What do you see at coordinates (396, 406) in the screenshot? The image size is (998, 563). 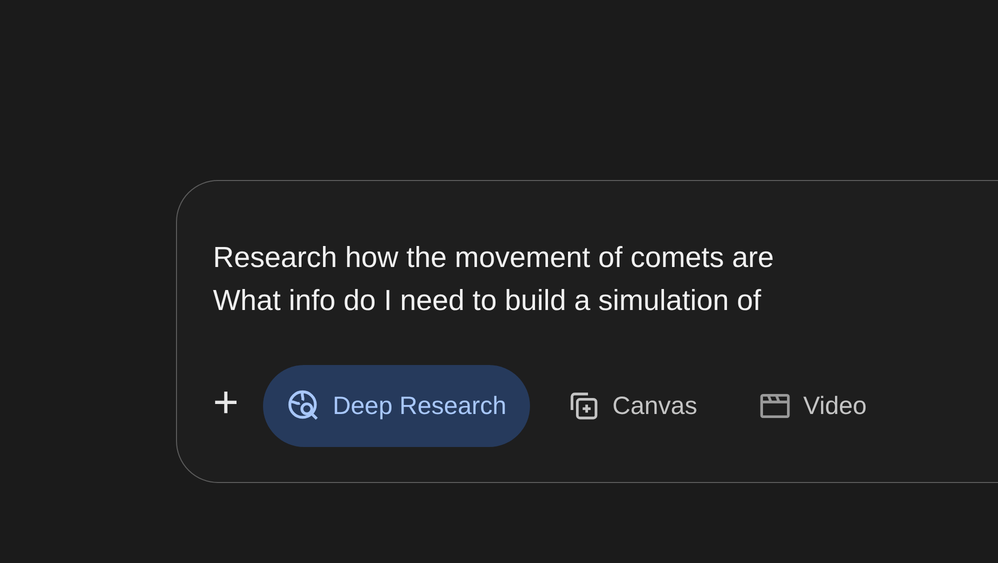 I see `deep-research-button: Deep Research` at bounding box center [396, 406].